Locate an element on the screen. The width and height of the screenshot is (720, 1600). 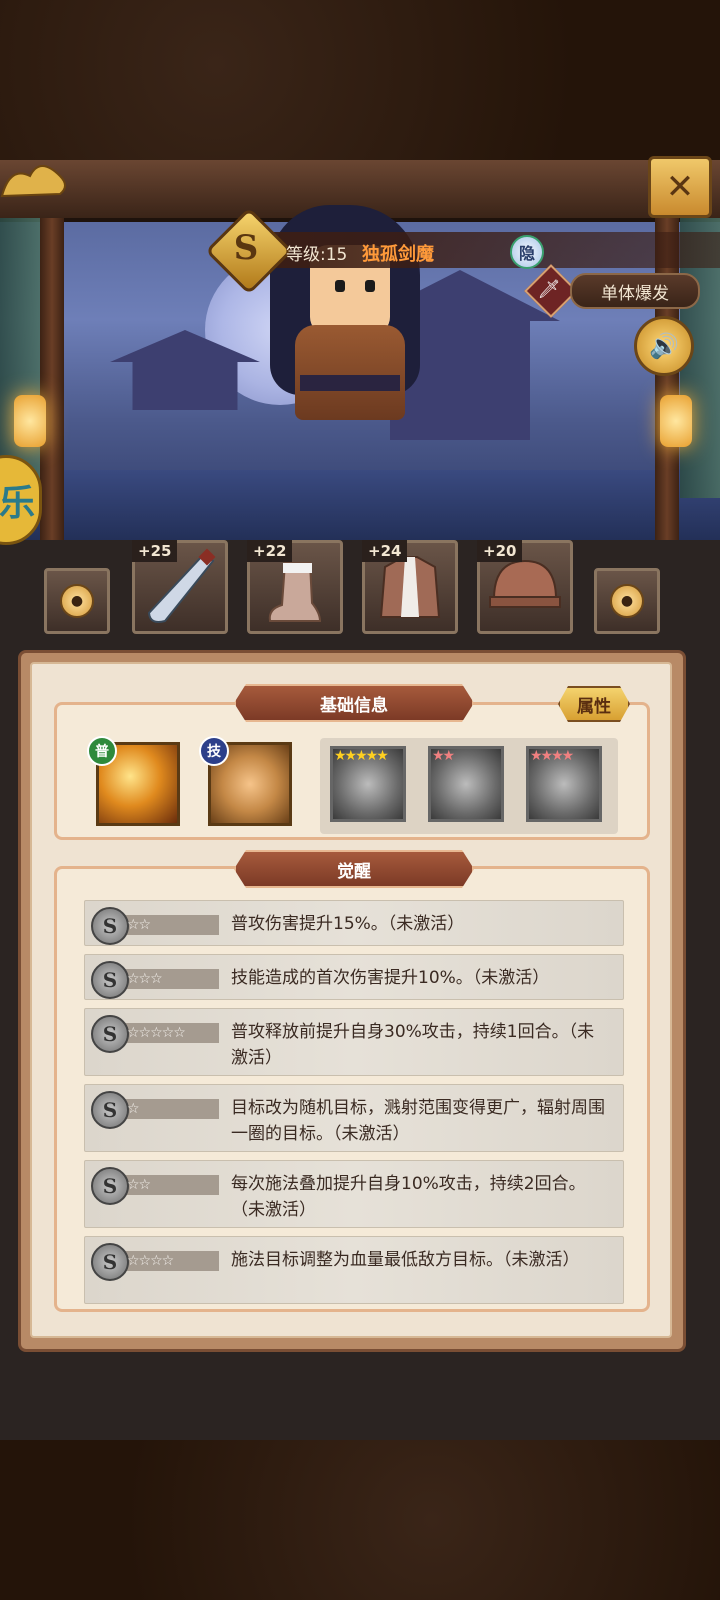
attribute-button: 属性 is located at coordinates (594, 704).